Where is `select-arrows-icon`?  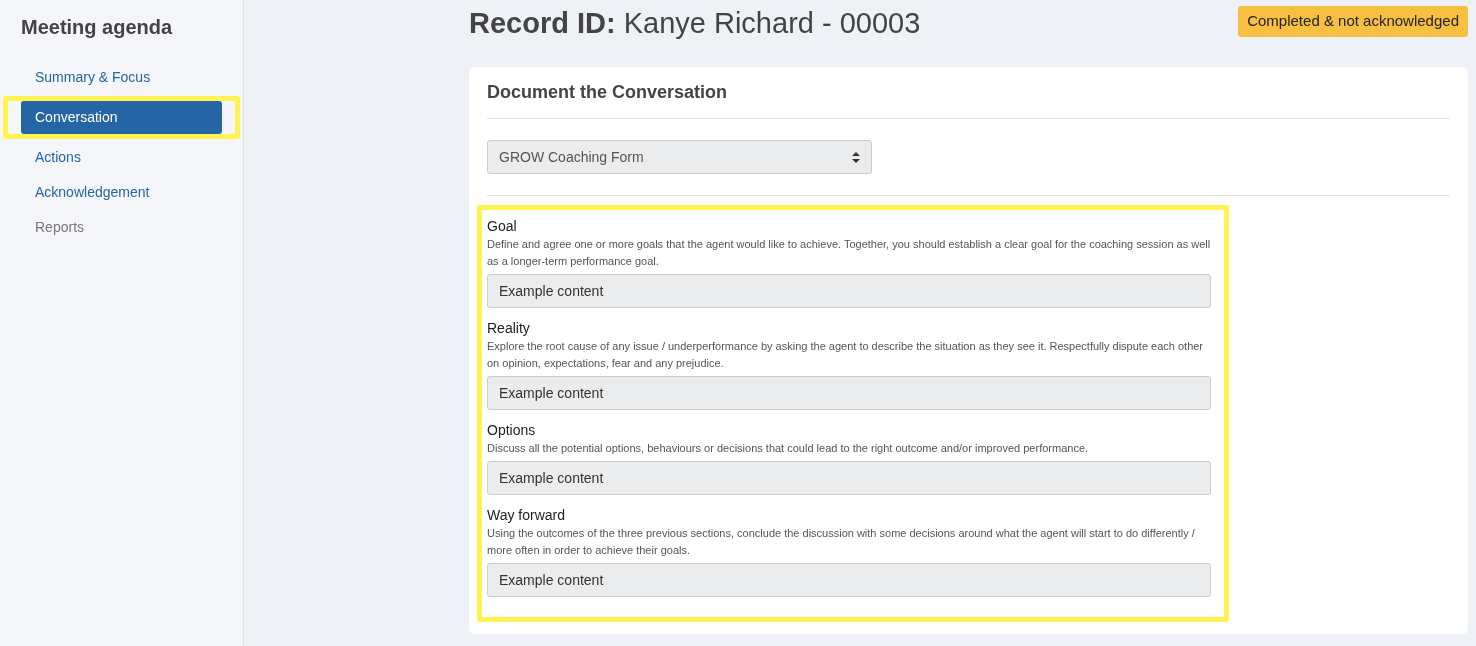 select-arrows-icon is located at coordinates (856, 157).